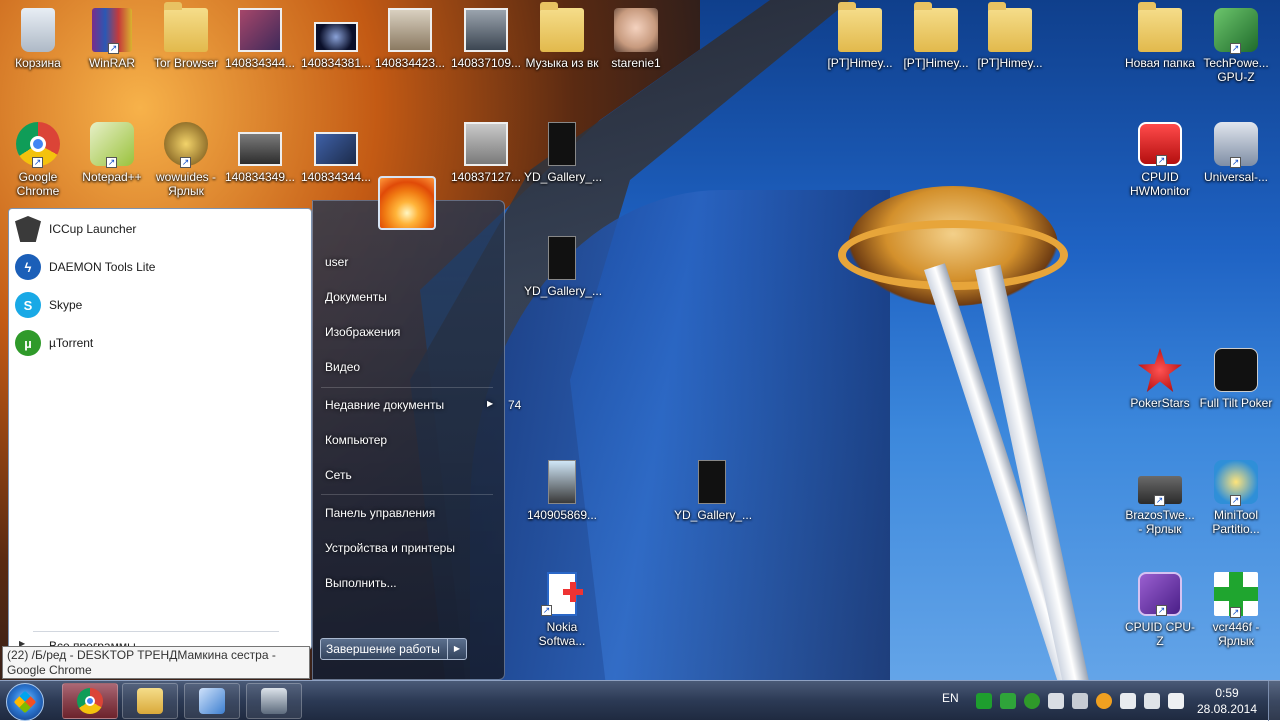 This screenshot has width=1280, height=721. Describe the element at coordinates (54, 343) in the screenshot. I see `program-utorrent: µ µTorrent` at that location.